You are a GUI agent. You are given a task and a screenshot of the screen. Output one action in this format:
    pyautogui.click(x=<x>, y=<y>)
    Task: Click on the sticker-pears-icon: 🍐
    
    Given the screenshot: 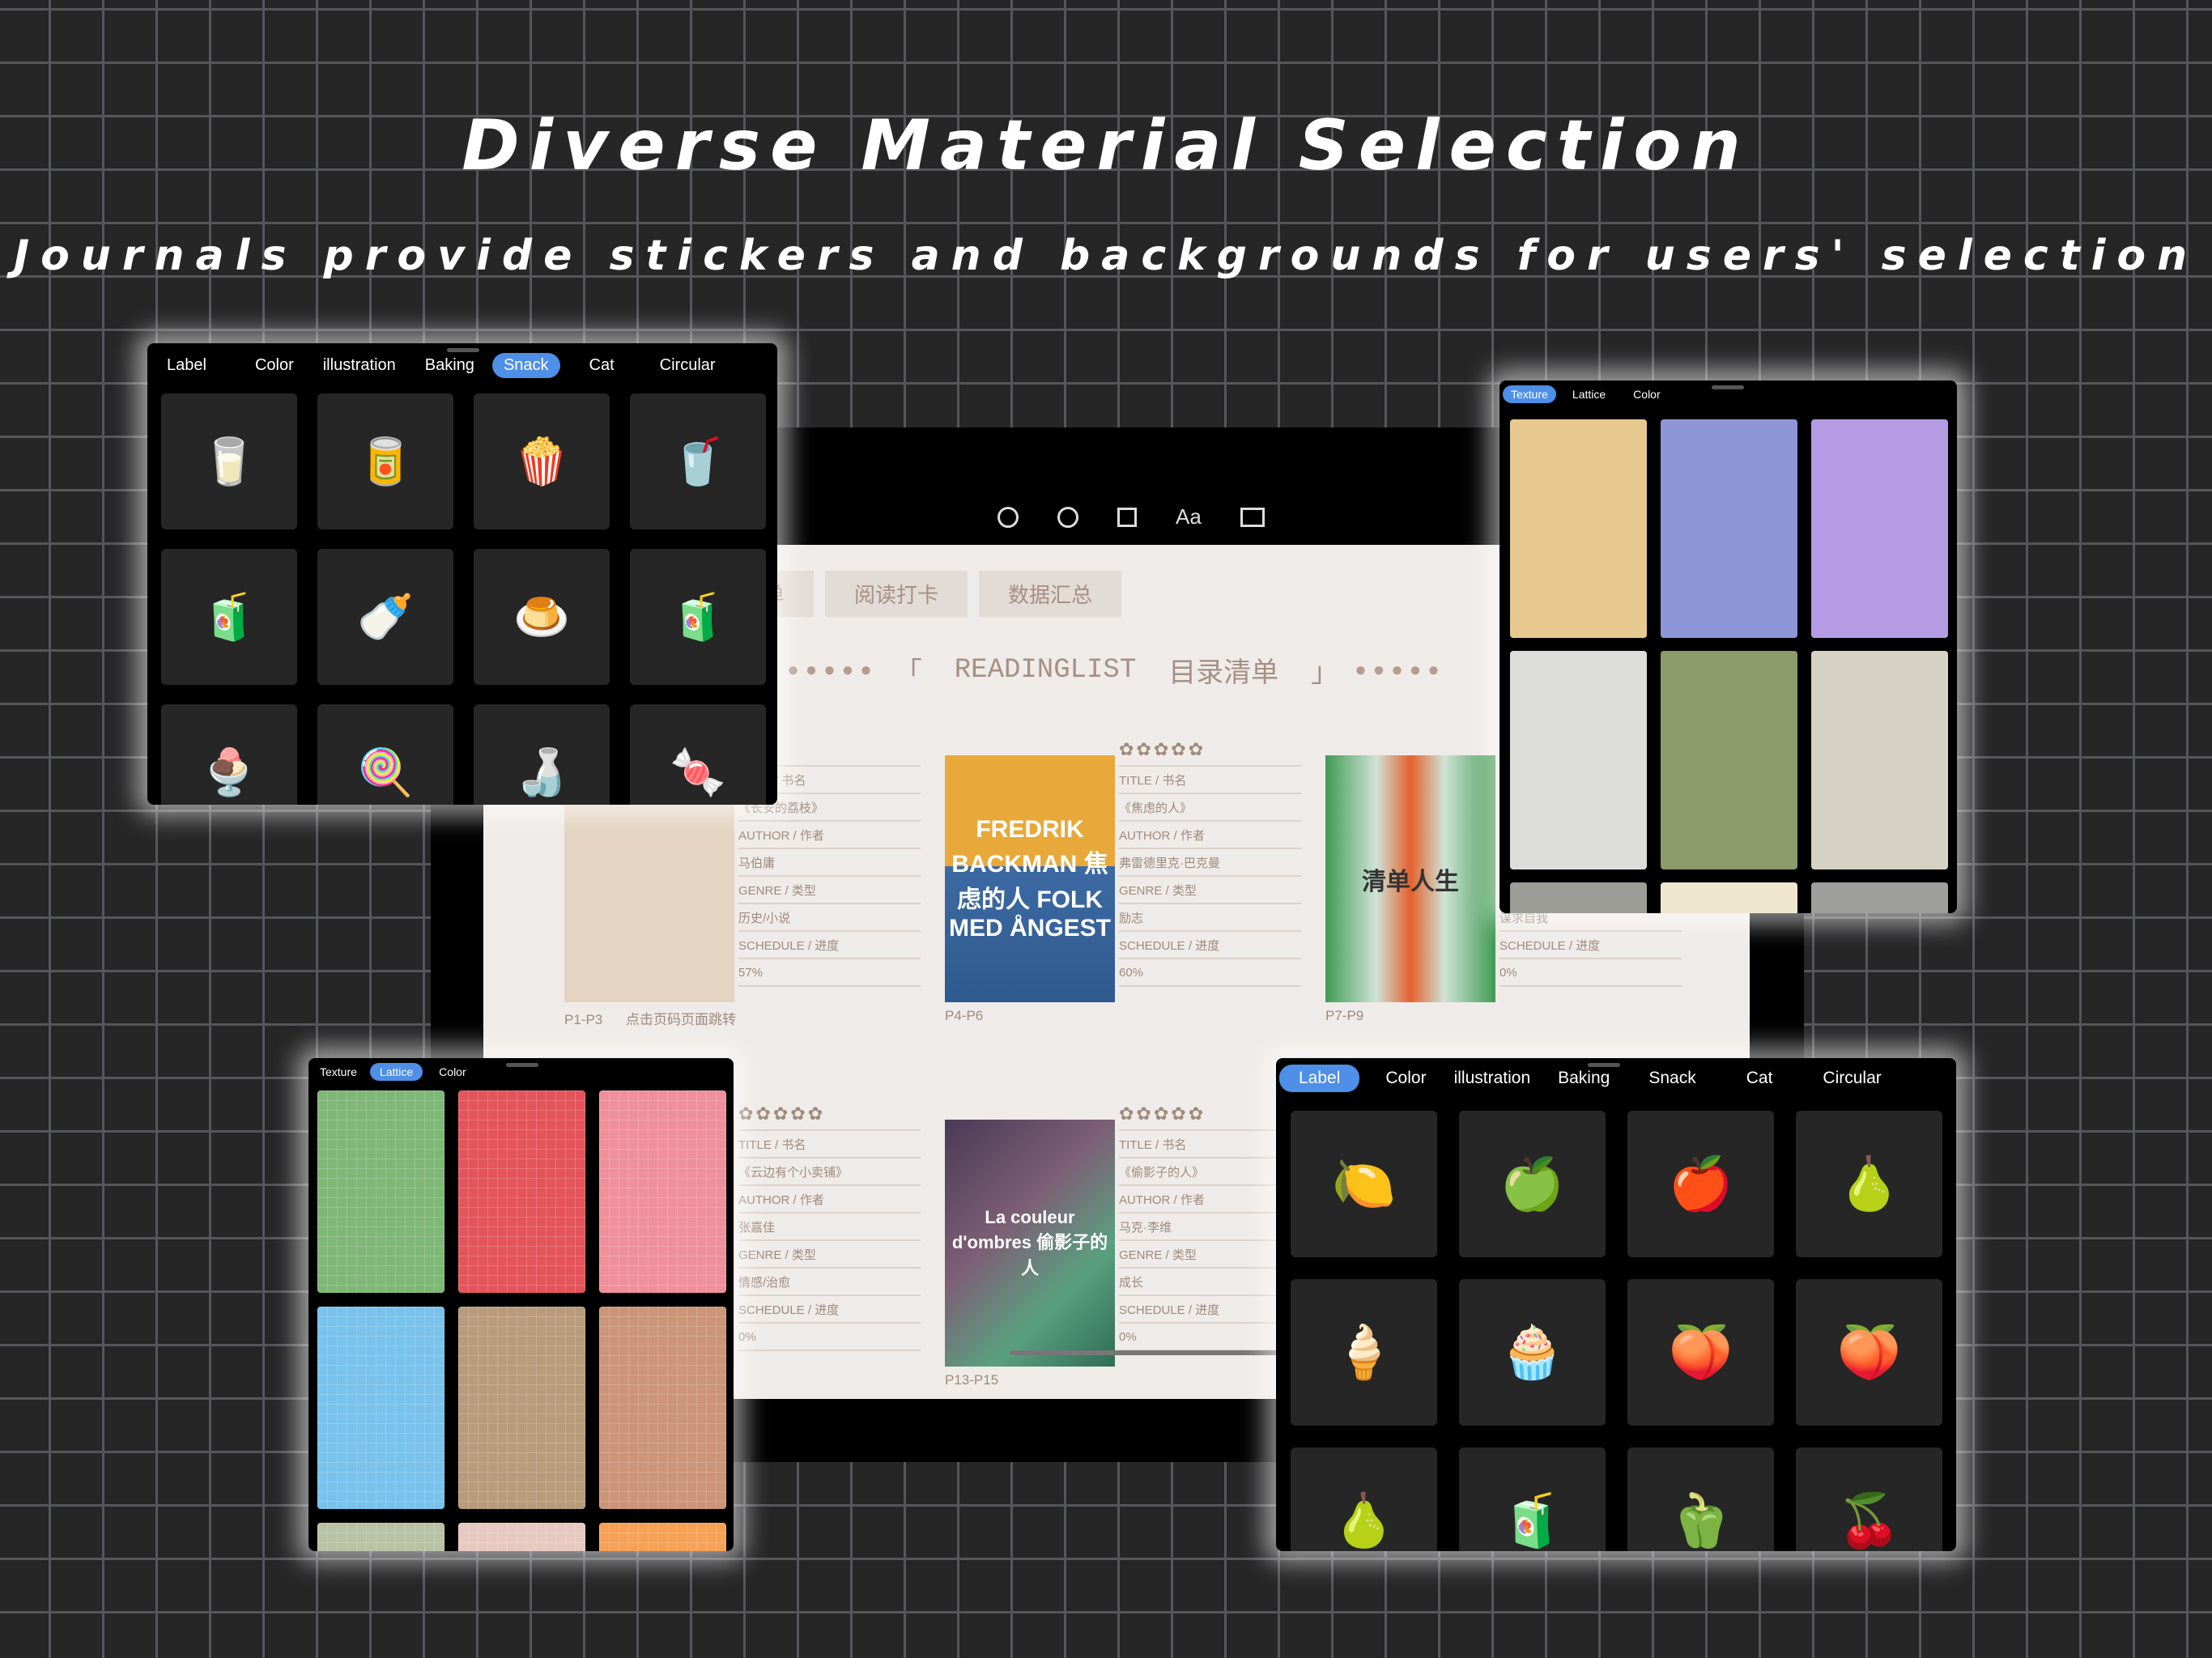 What is the action you would take?
    pyautogui.click(x=1364, y=1499)
    